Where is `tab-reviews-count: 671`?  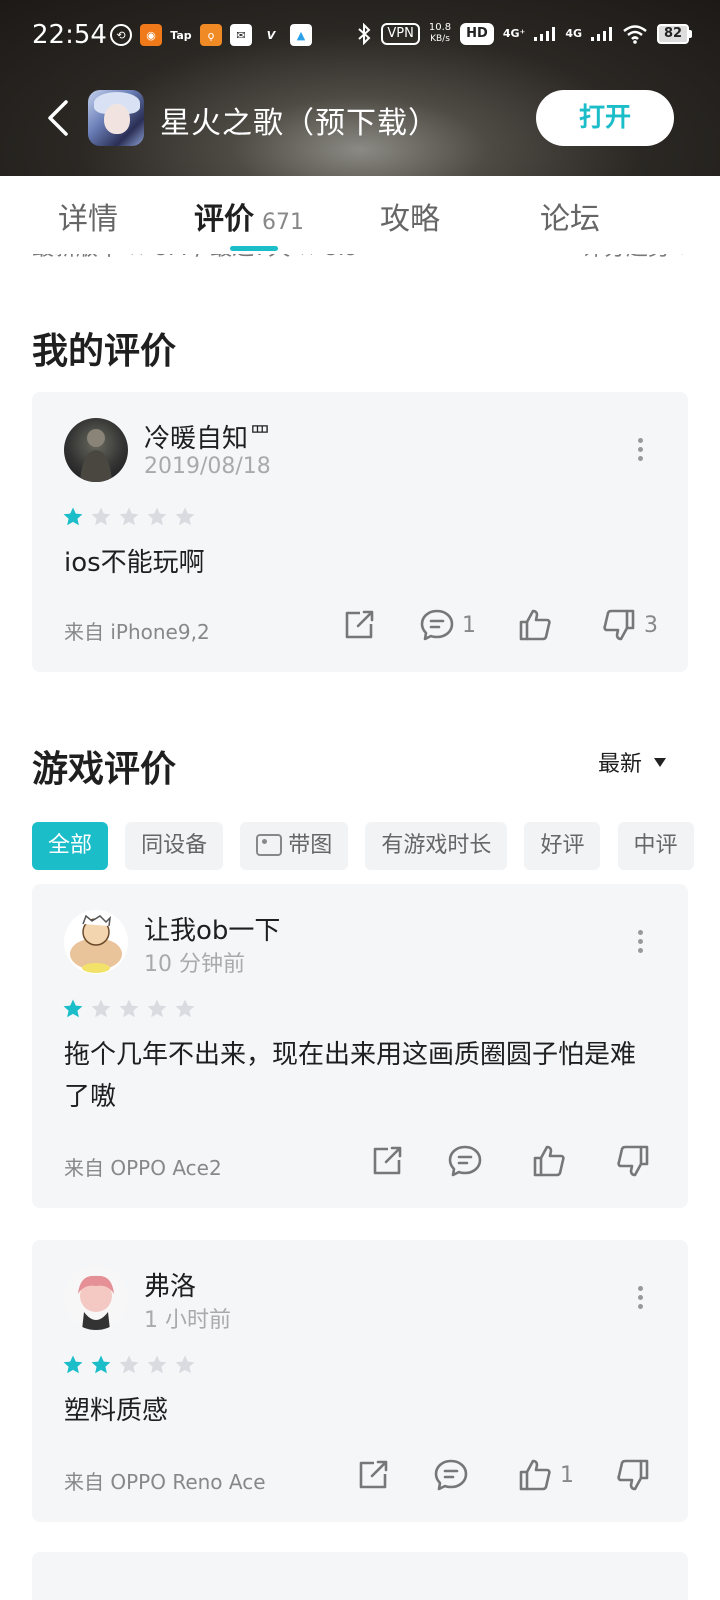
tab-reviews-count: 671 is located at coordinates (283, 222).